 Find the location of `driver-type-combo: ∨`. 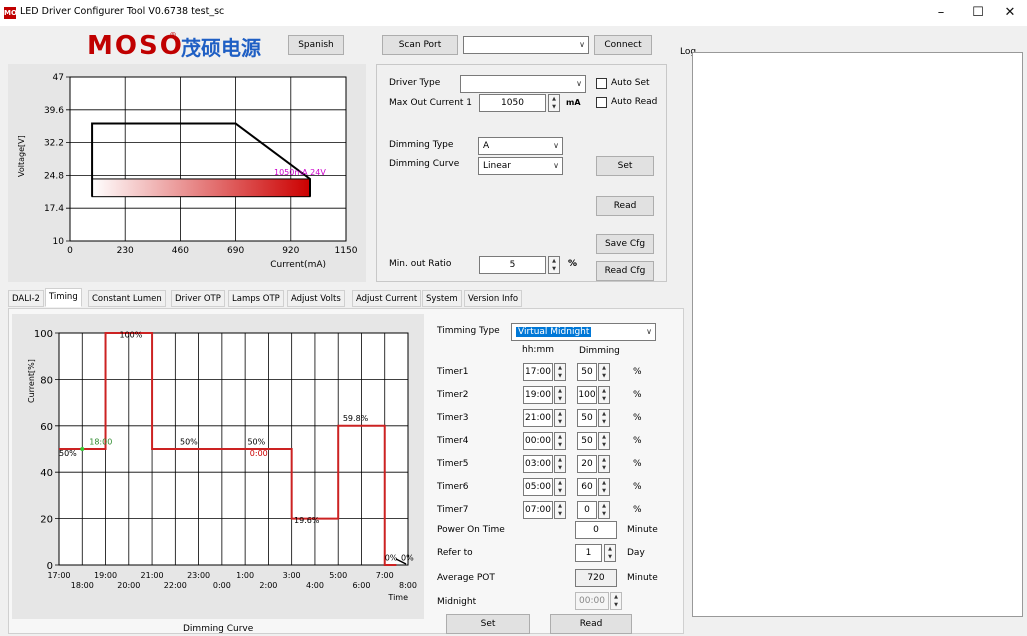

driver-type-combo: ∨ is located at coordinates (523, 84).